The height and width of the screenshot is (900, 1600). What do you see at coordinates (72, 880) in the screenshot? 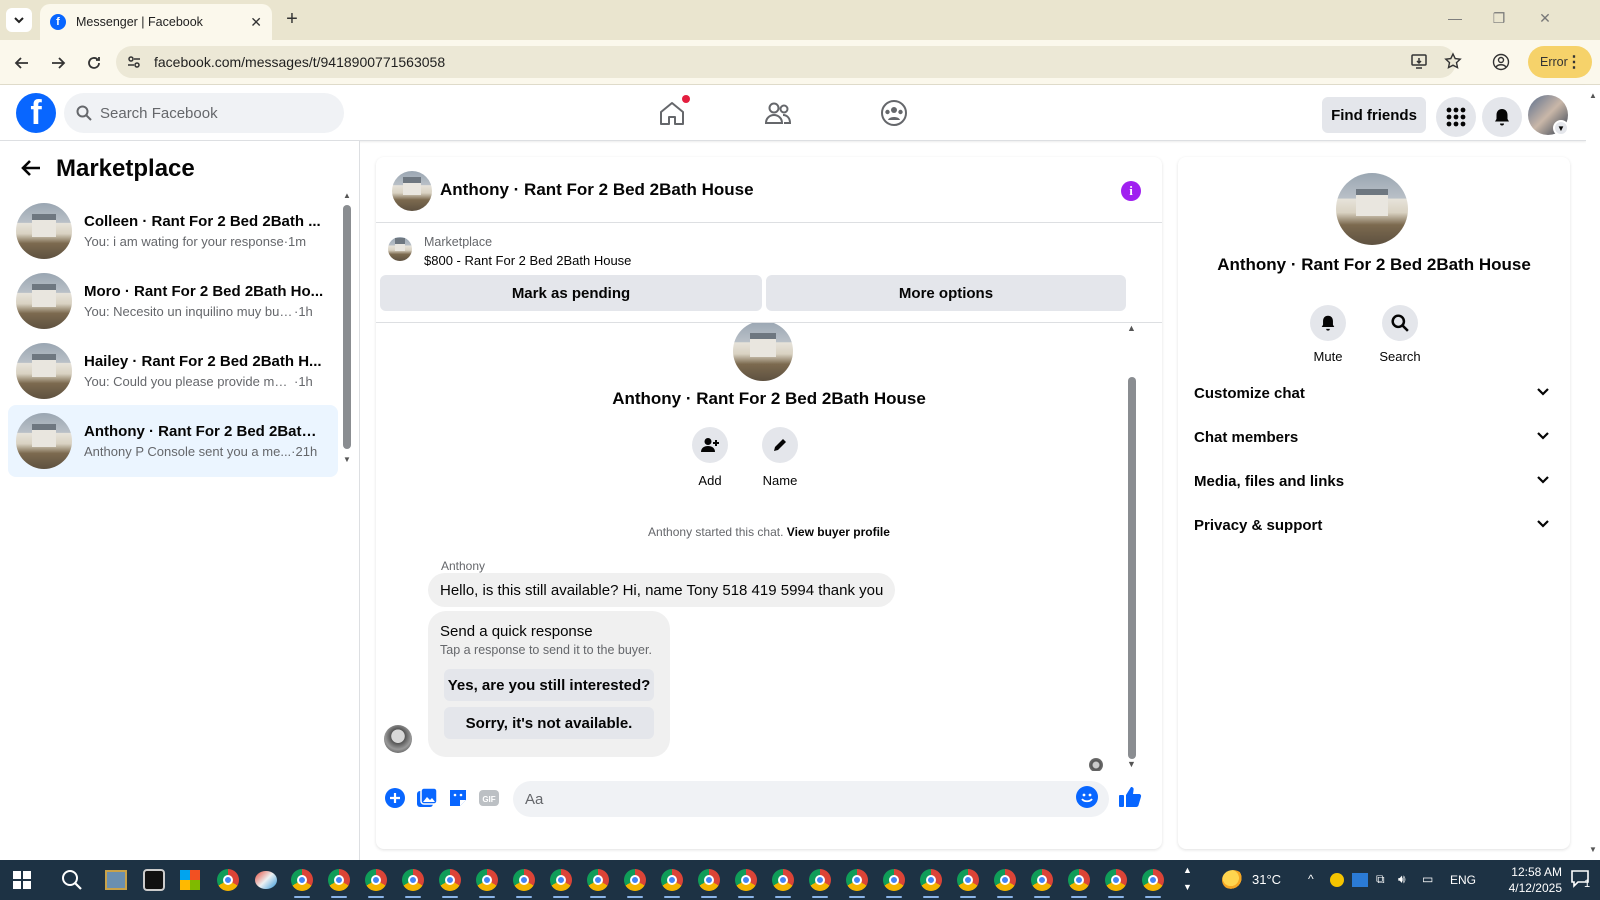
I see `taskbar-search-button` at bounding box center [72, 880].